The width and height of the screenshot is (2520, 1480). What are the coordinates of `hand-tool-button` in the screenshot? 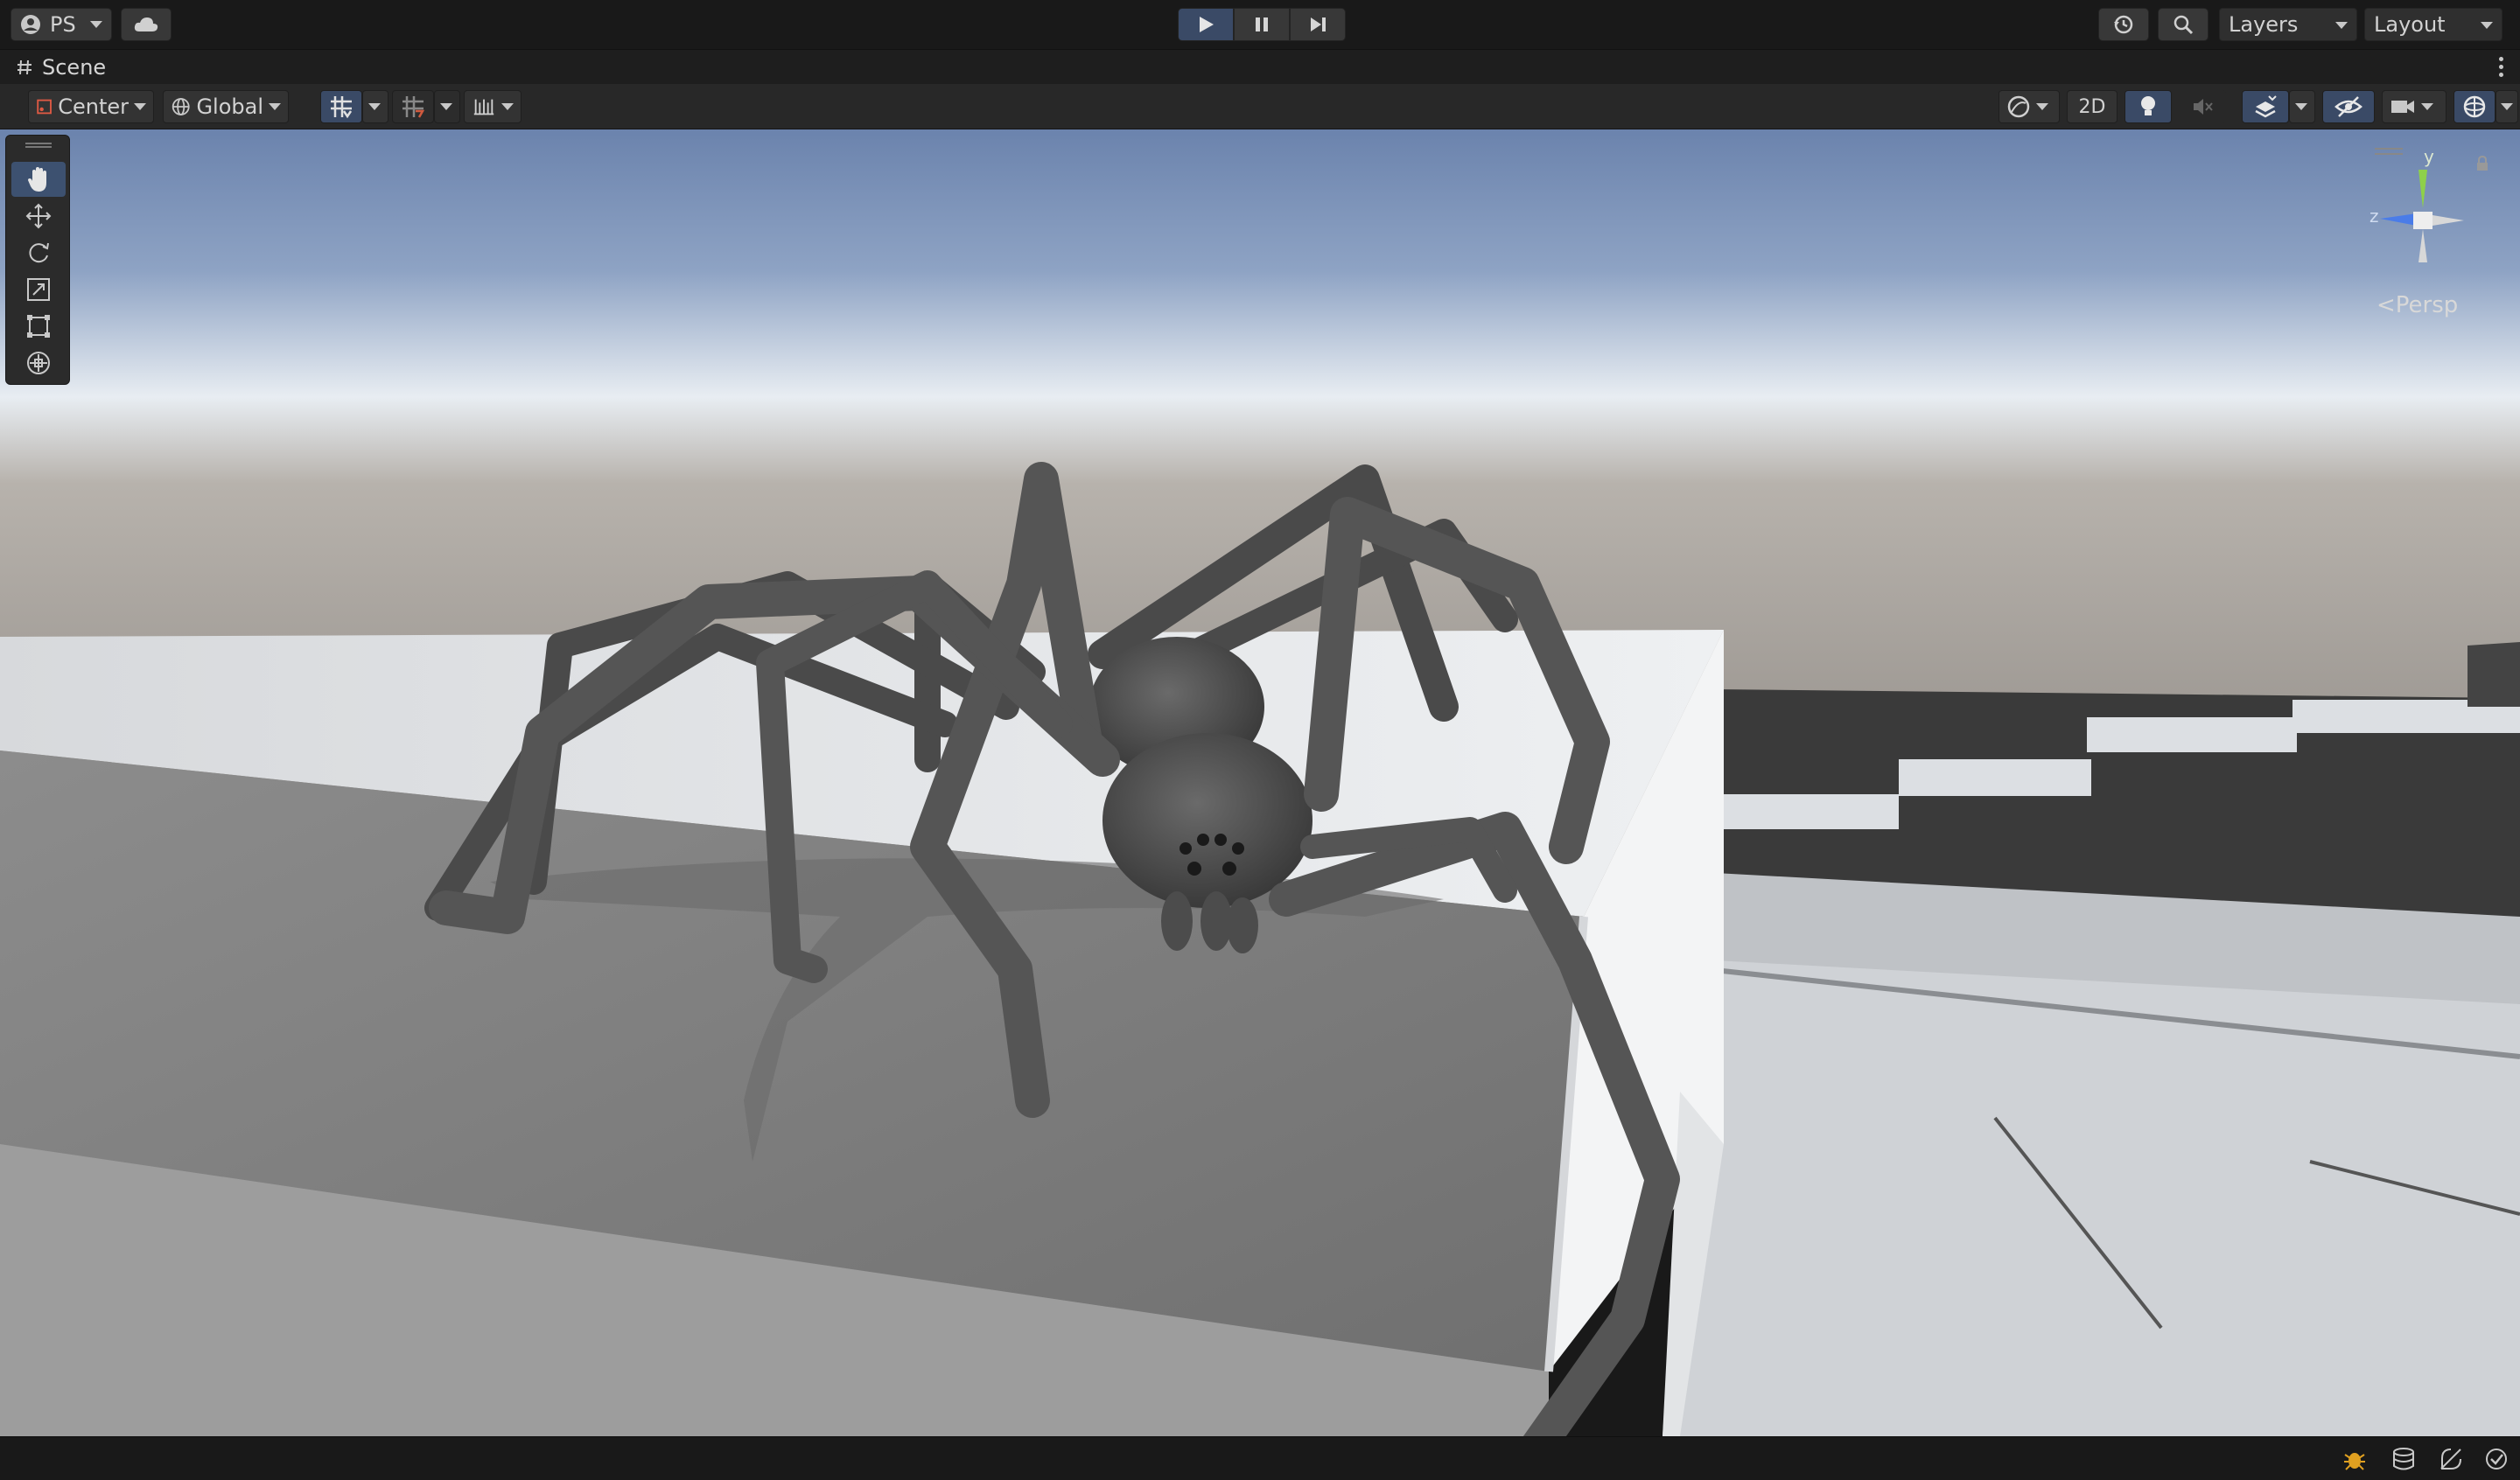 It's located at (38, 180).